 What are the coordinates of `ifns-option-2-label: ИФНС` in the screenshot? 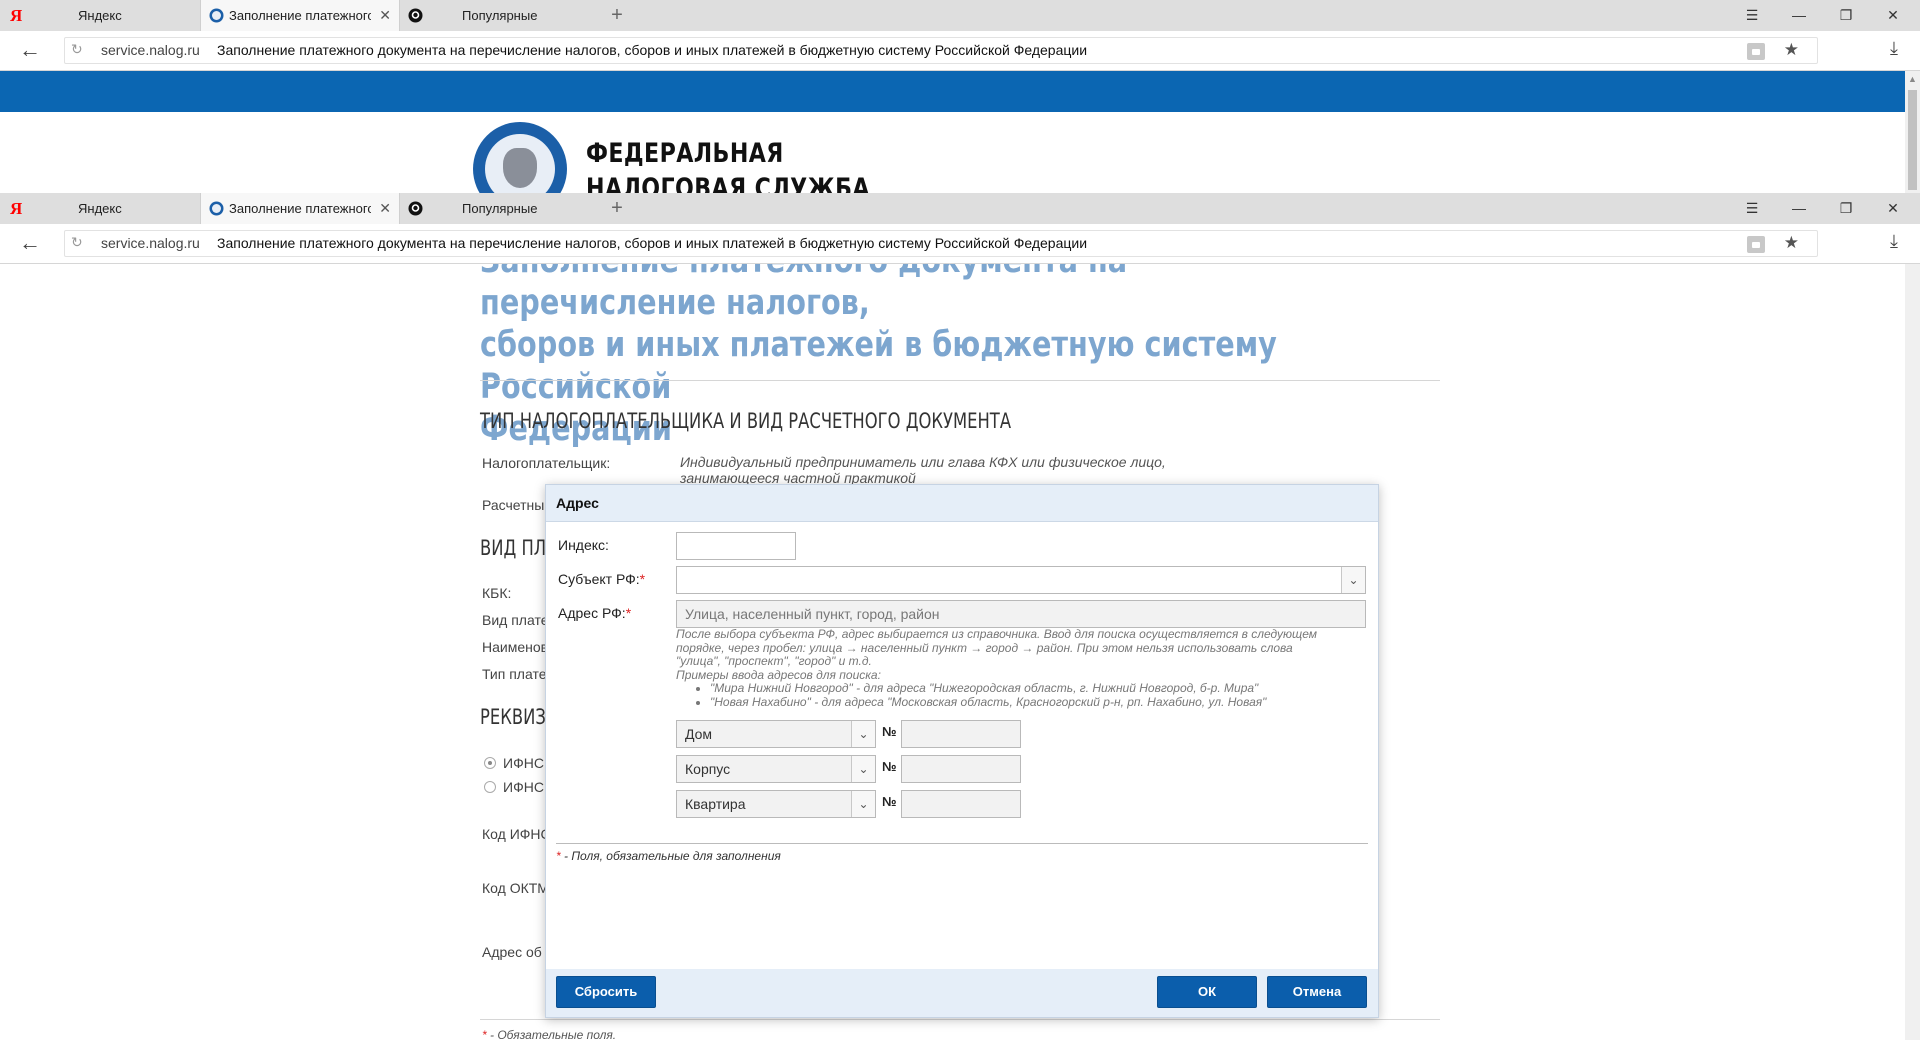 It's located at (523, 787).